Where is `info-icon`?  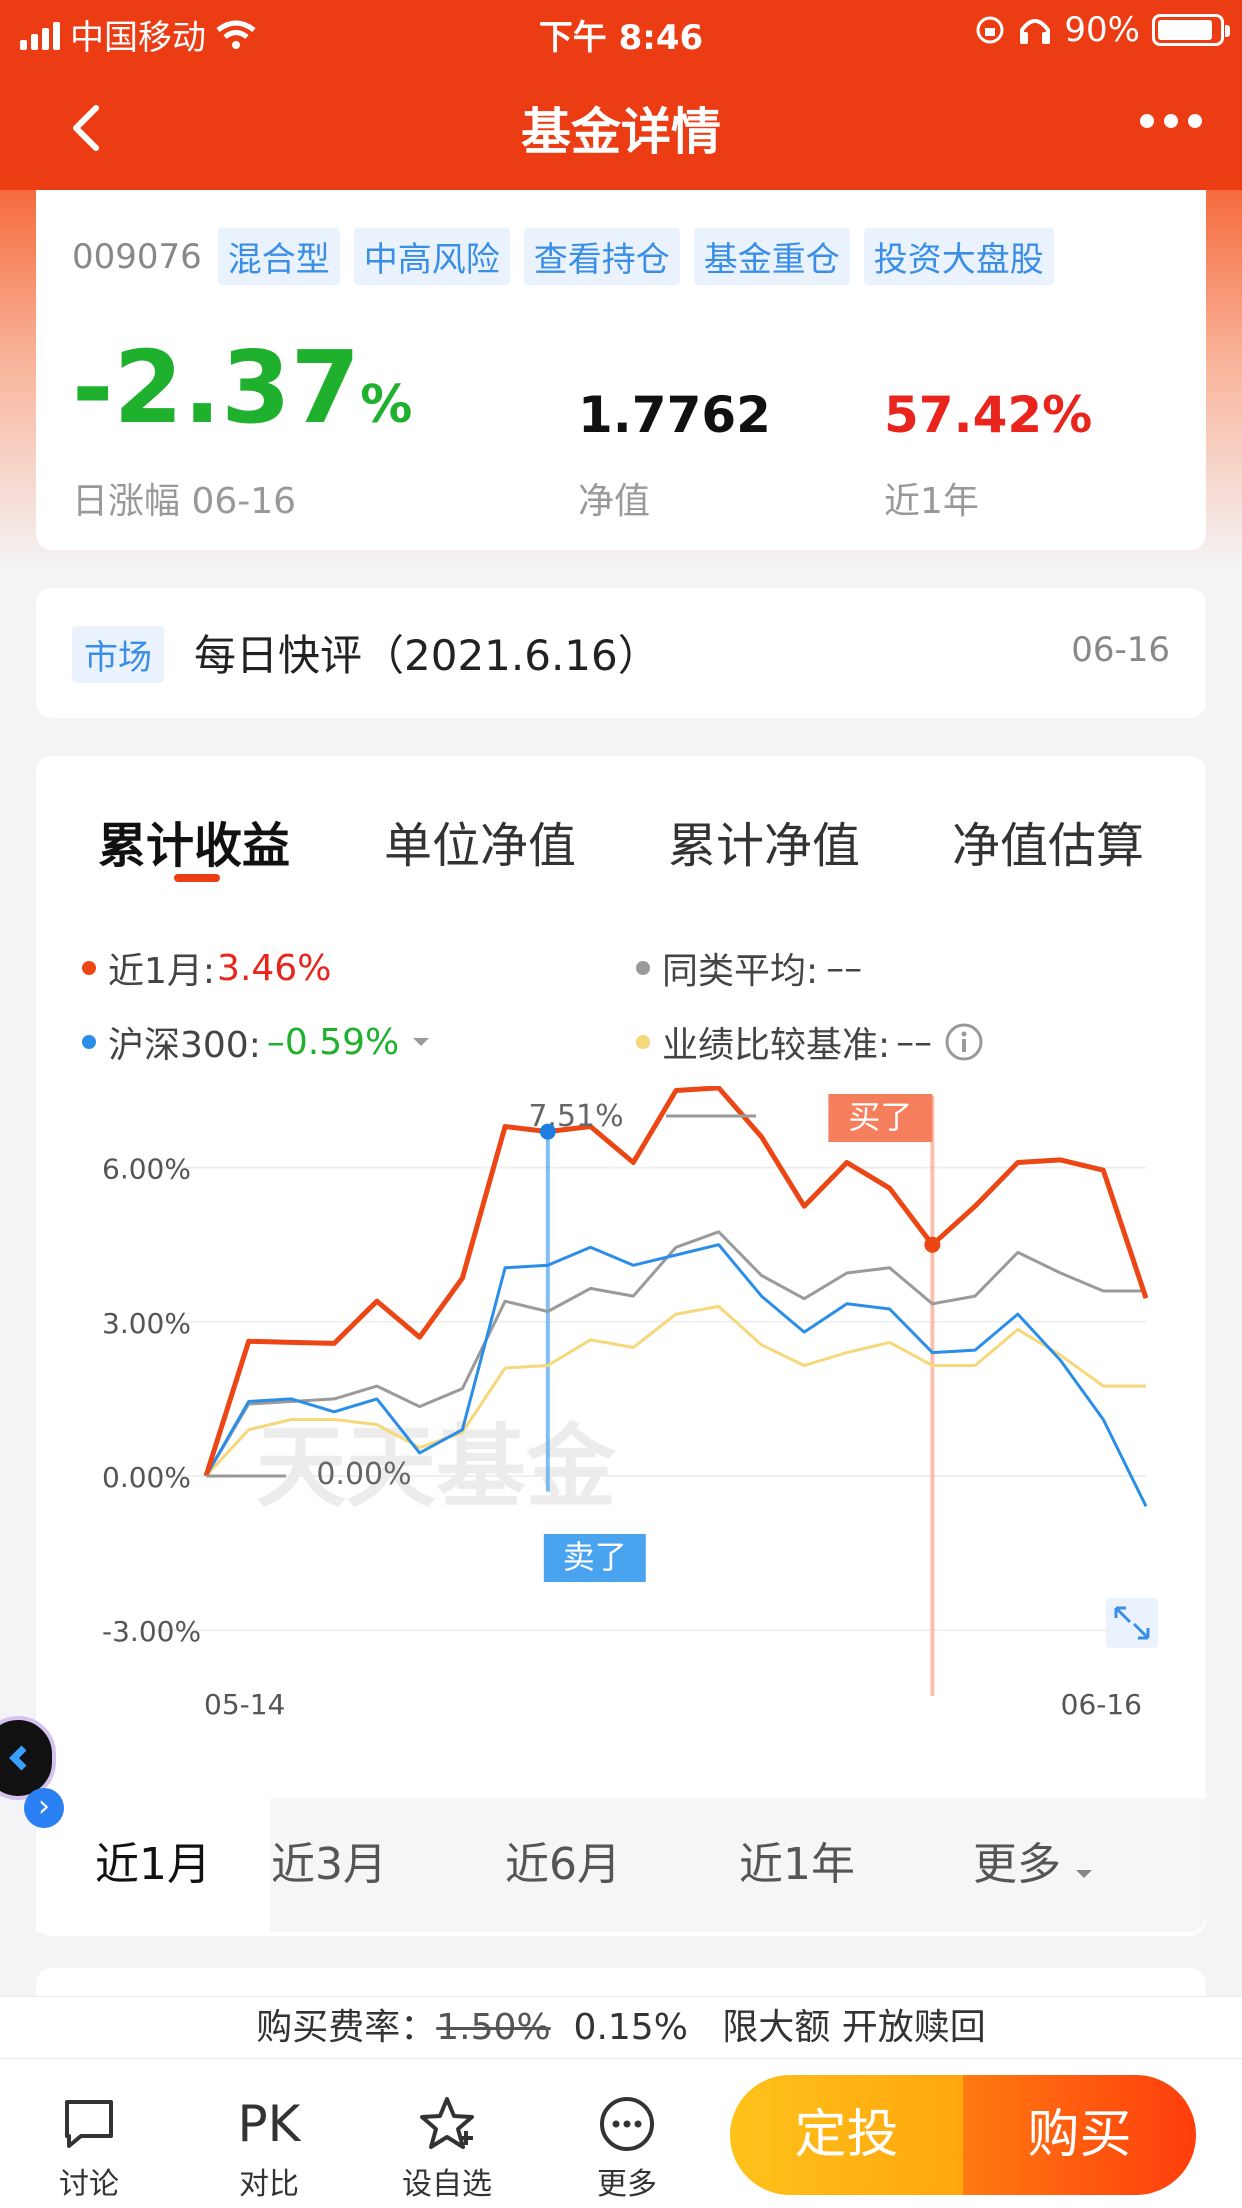 info-icon is located at coordinates (964, 1042).